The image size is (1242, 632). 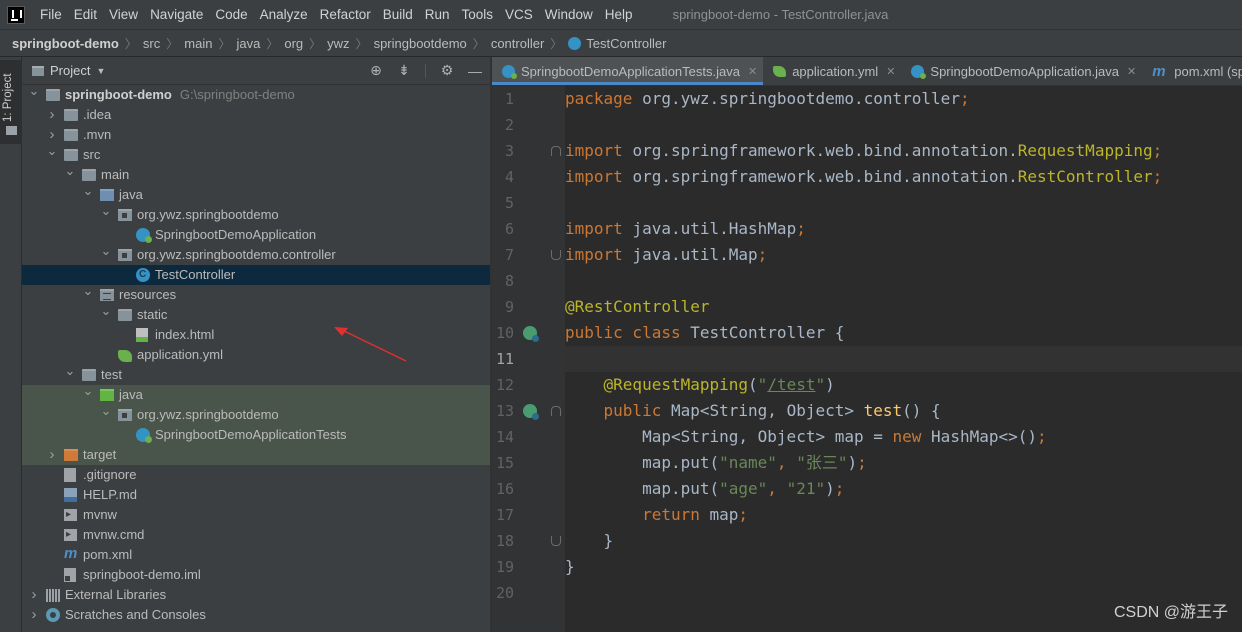 I want to click on breadcrumb-item: java, so click(x=248, y=43).